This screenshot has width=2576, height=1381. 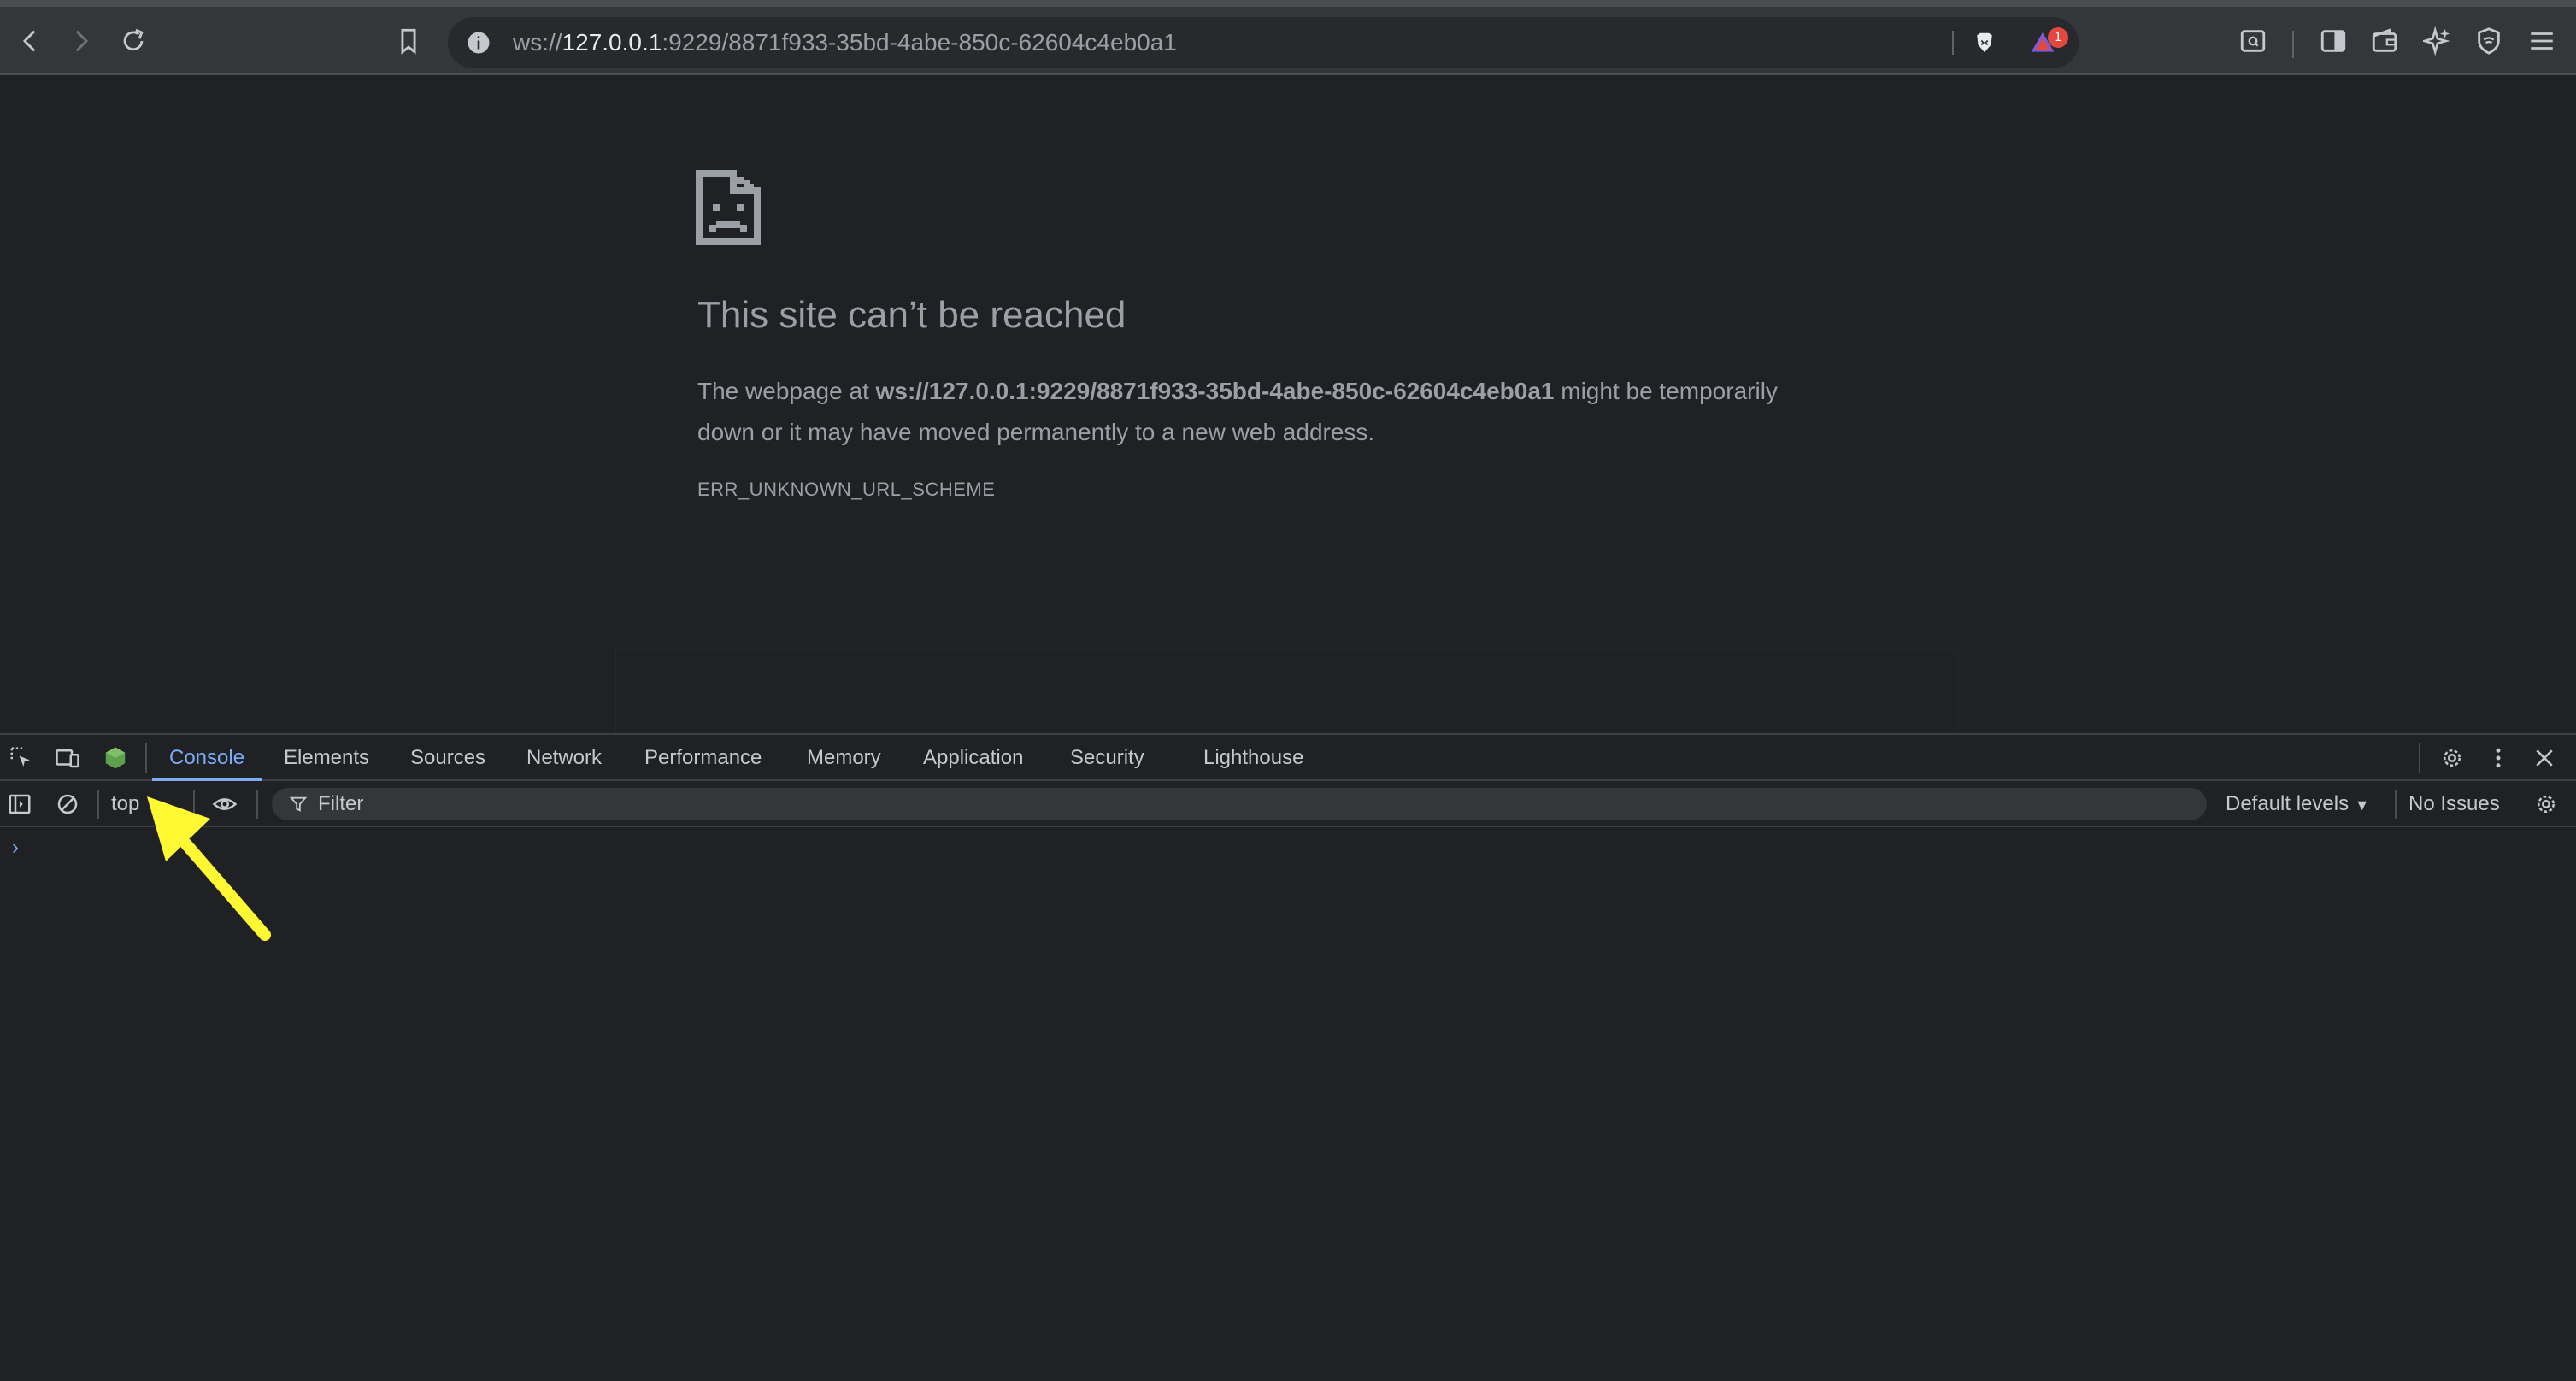 I want to click on node-devtools-icon, so click(x=115, y=758).